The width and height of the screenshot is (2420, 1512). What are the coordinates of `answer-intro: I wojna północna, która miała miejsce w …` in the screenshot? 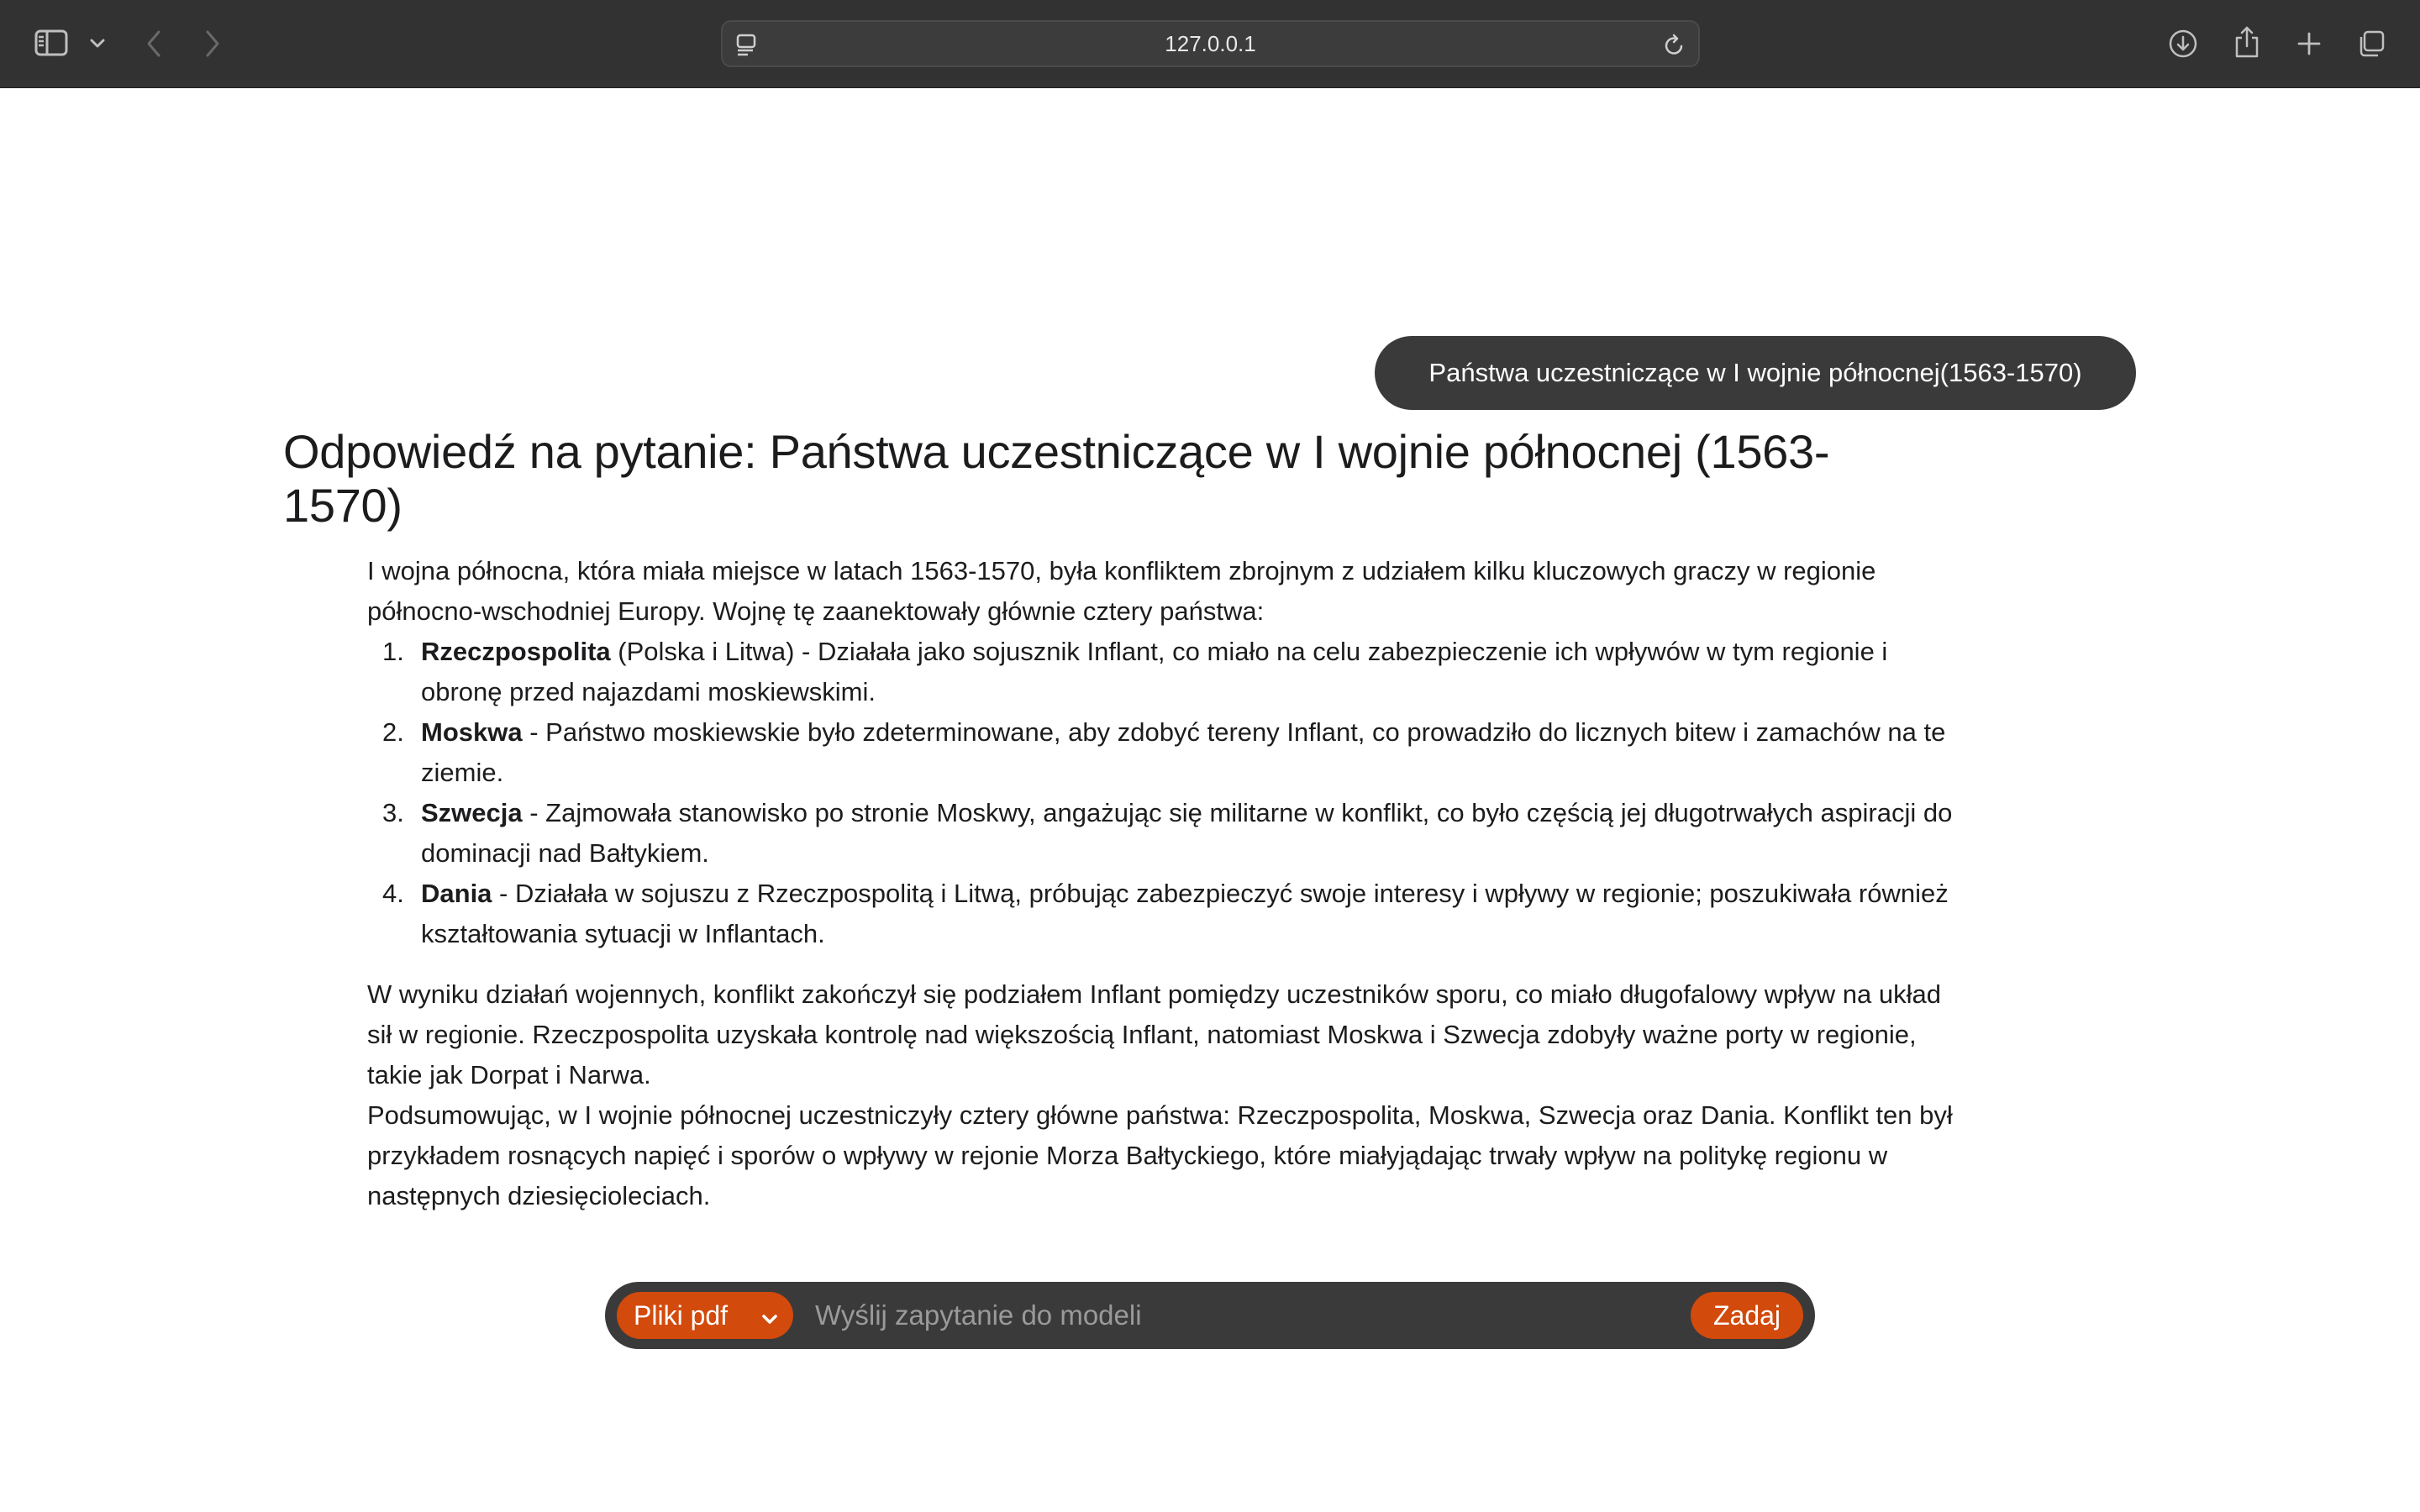 It's located at (1121, 591).